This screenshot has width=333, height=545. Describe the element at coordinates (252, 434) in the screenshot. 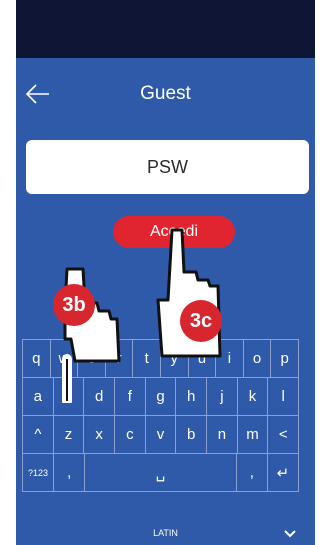

I see `key-m: m` at that location.